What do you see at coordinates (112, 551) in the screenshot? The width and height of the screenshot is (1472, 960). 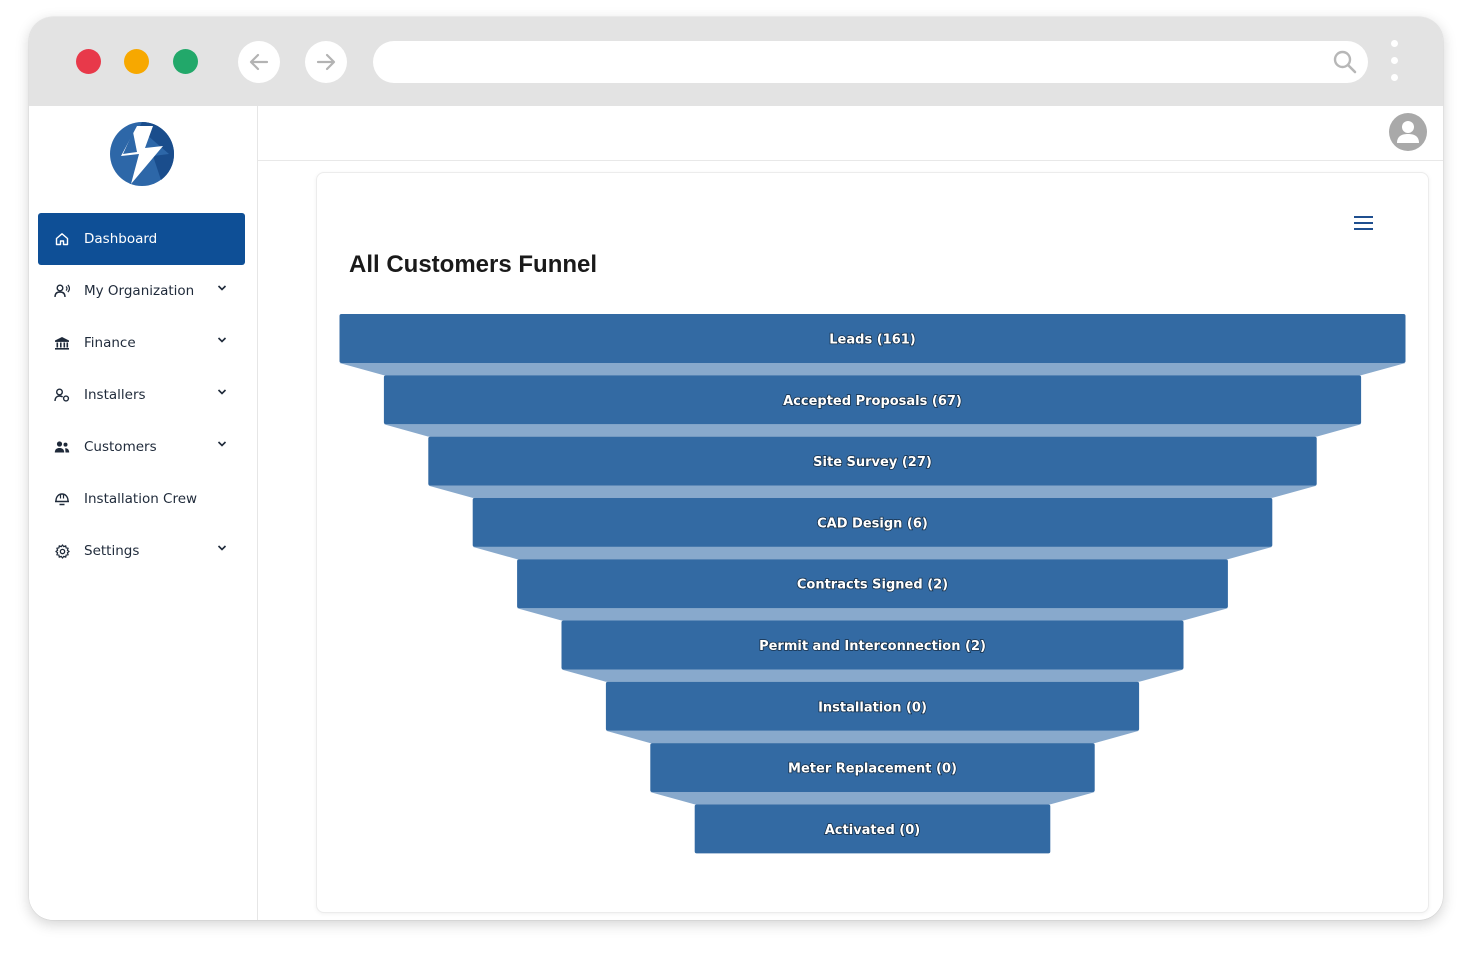 I see `sidebar-item-label: Settings` at bounding box center [112, 551].